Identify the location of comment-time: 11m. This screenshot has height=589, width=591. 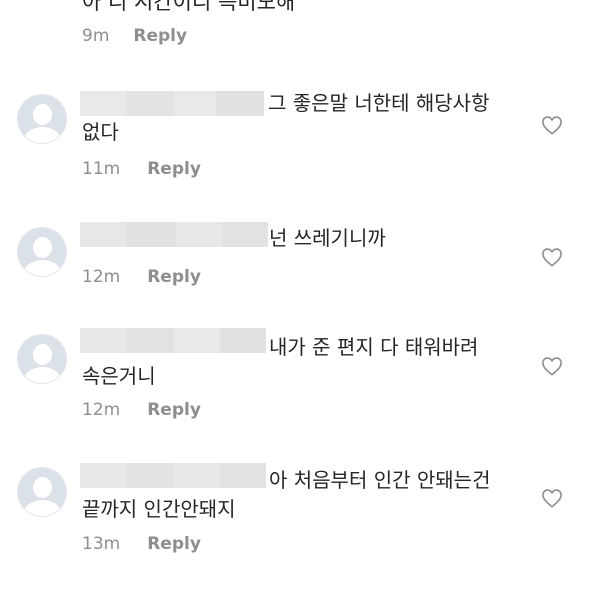
(101, 169).